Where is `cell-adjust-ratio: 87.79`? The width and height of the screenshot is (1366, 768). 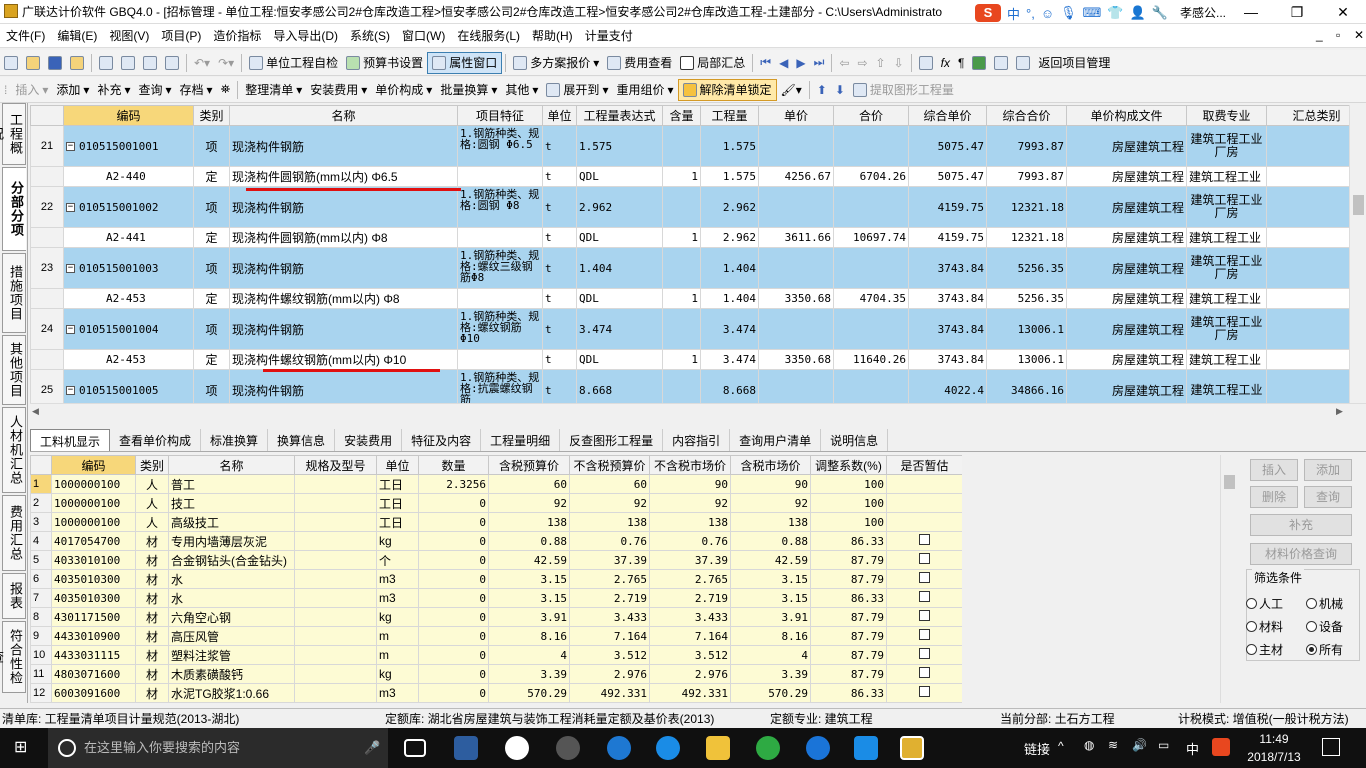 cell-adjust-ratio: 87.79 is located at coordinates (848, 560).